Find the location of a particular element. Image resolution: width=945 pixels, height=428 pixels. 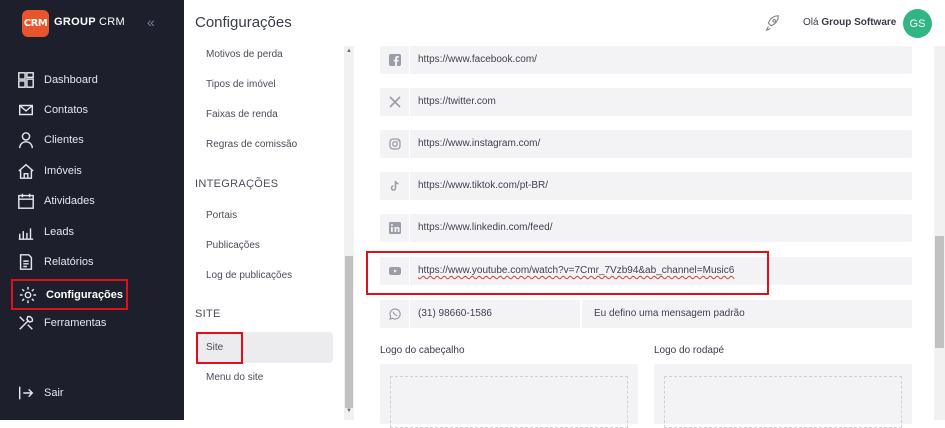

nav-item-leads: Leads is located at coordinates (45, 232).